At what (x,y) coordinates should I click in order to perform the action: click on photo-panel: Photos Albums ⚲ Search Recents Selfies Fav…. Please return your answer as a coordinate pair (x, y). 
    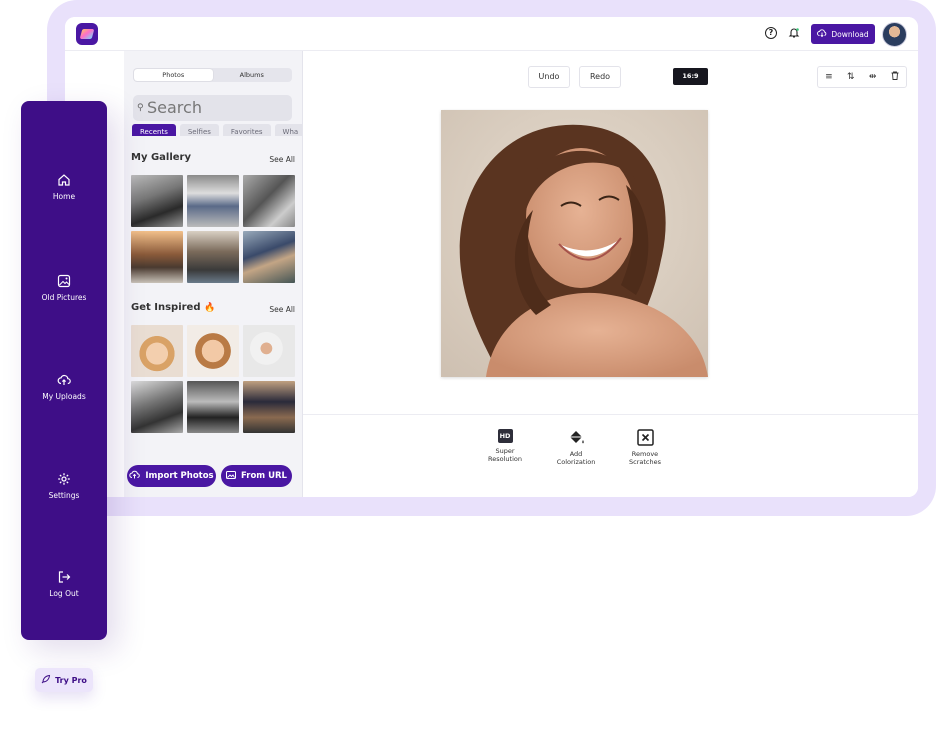
    Looking at the image, I should click on (213, 274).